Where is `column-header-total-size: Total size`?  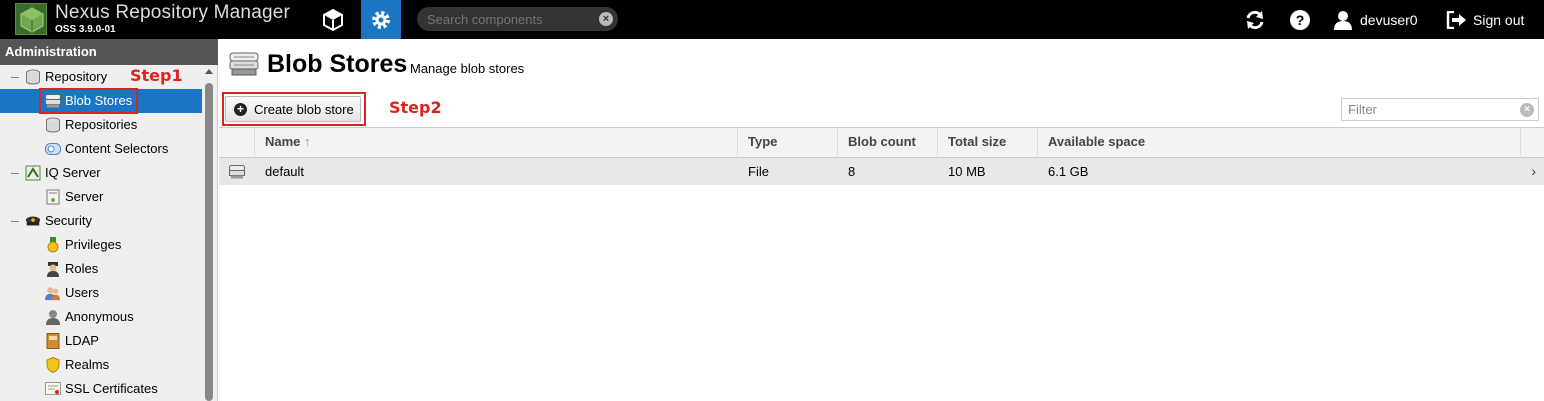 column-header-total-size: Total size is located at coordinates (988, 143).